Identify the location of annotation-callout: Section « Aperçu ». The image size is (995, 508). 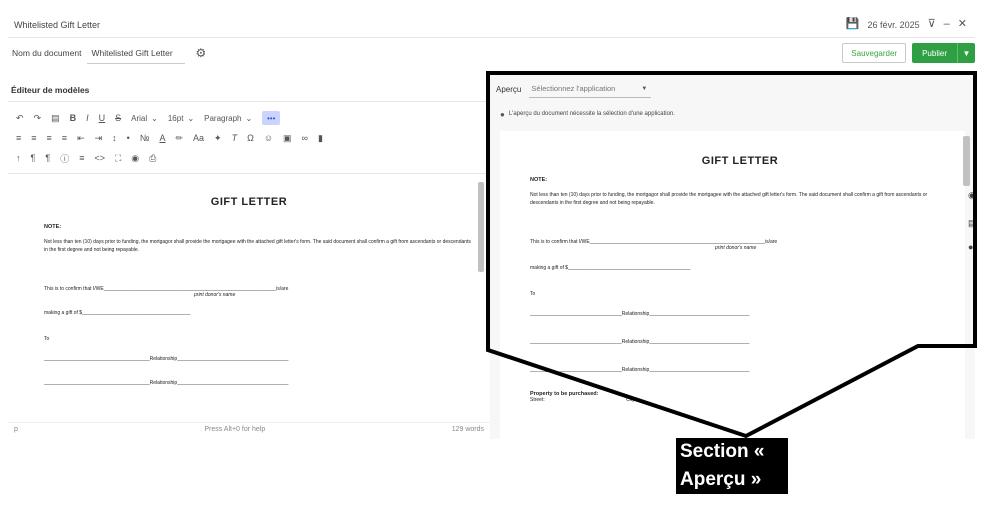
(732, 466).